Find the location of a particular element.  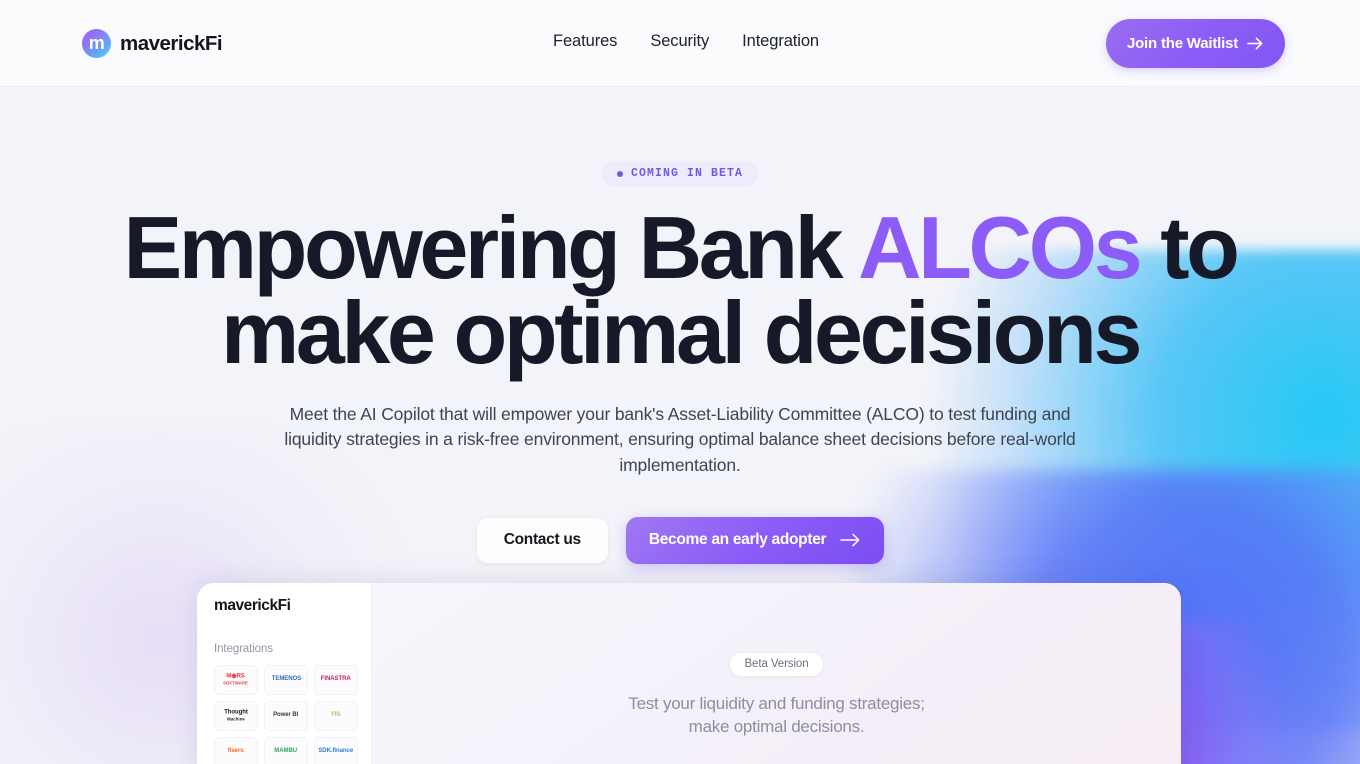

headline-accent: ALCOs is located at coordinates (1000, 247).